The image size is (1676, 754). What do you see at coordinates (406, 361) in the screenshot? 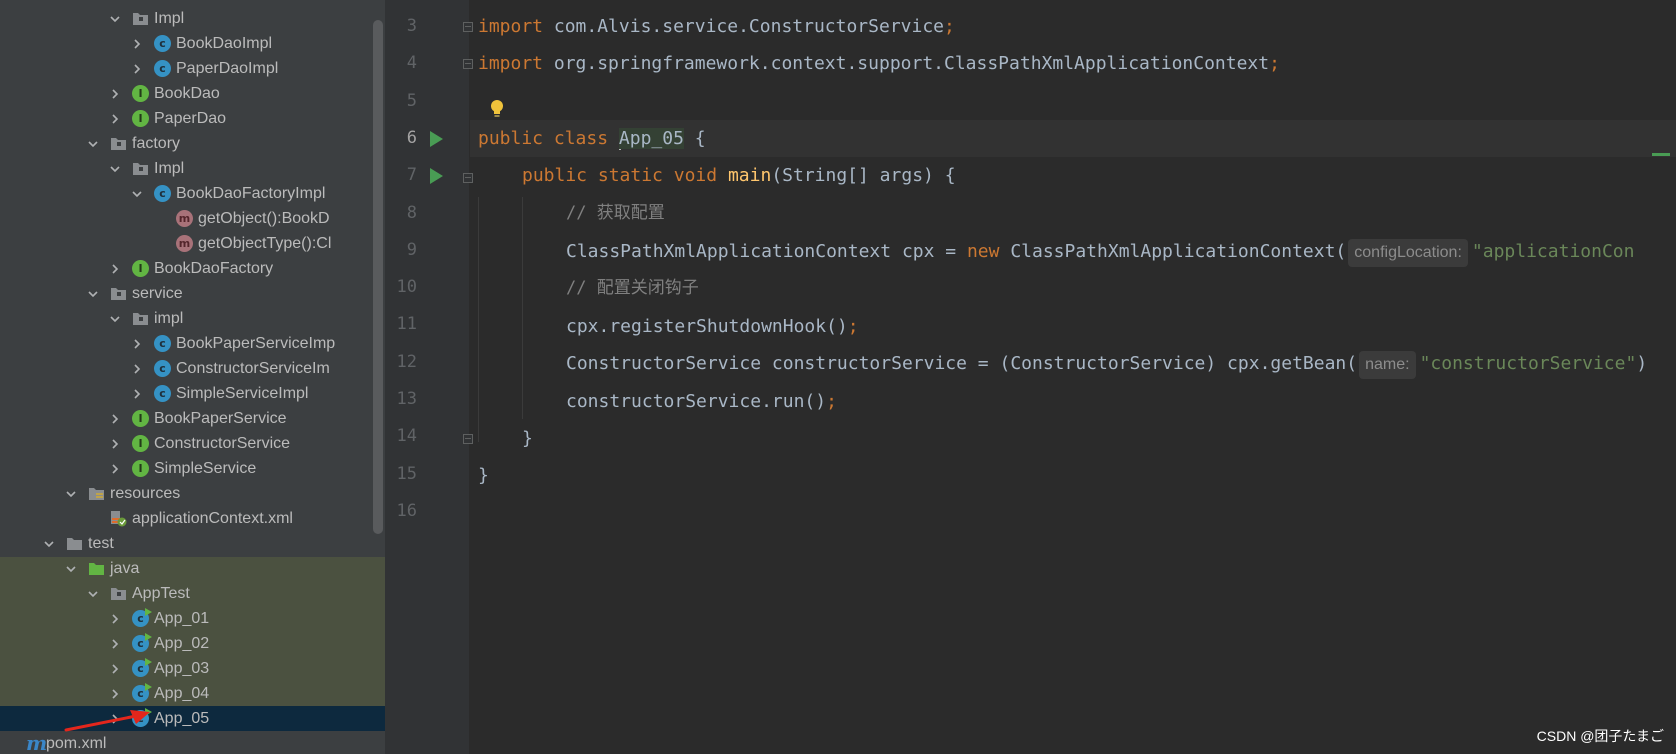
I see `line-number: 12` at bounding box center [406, 361].